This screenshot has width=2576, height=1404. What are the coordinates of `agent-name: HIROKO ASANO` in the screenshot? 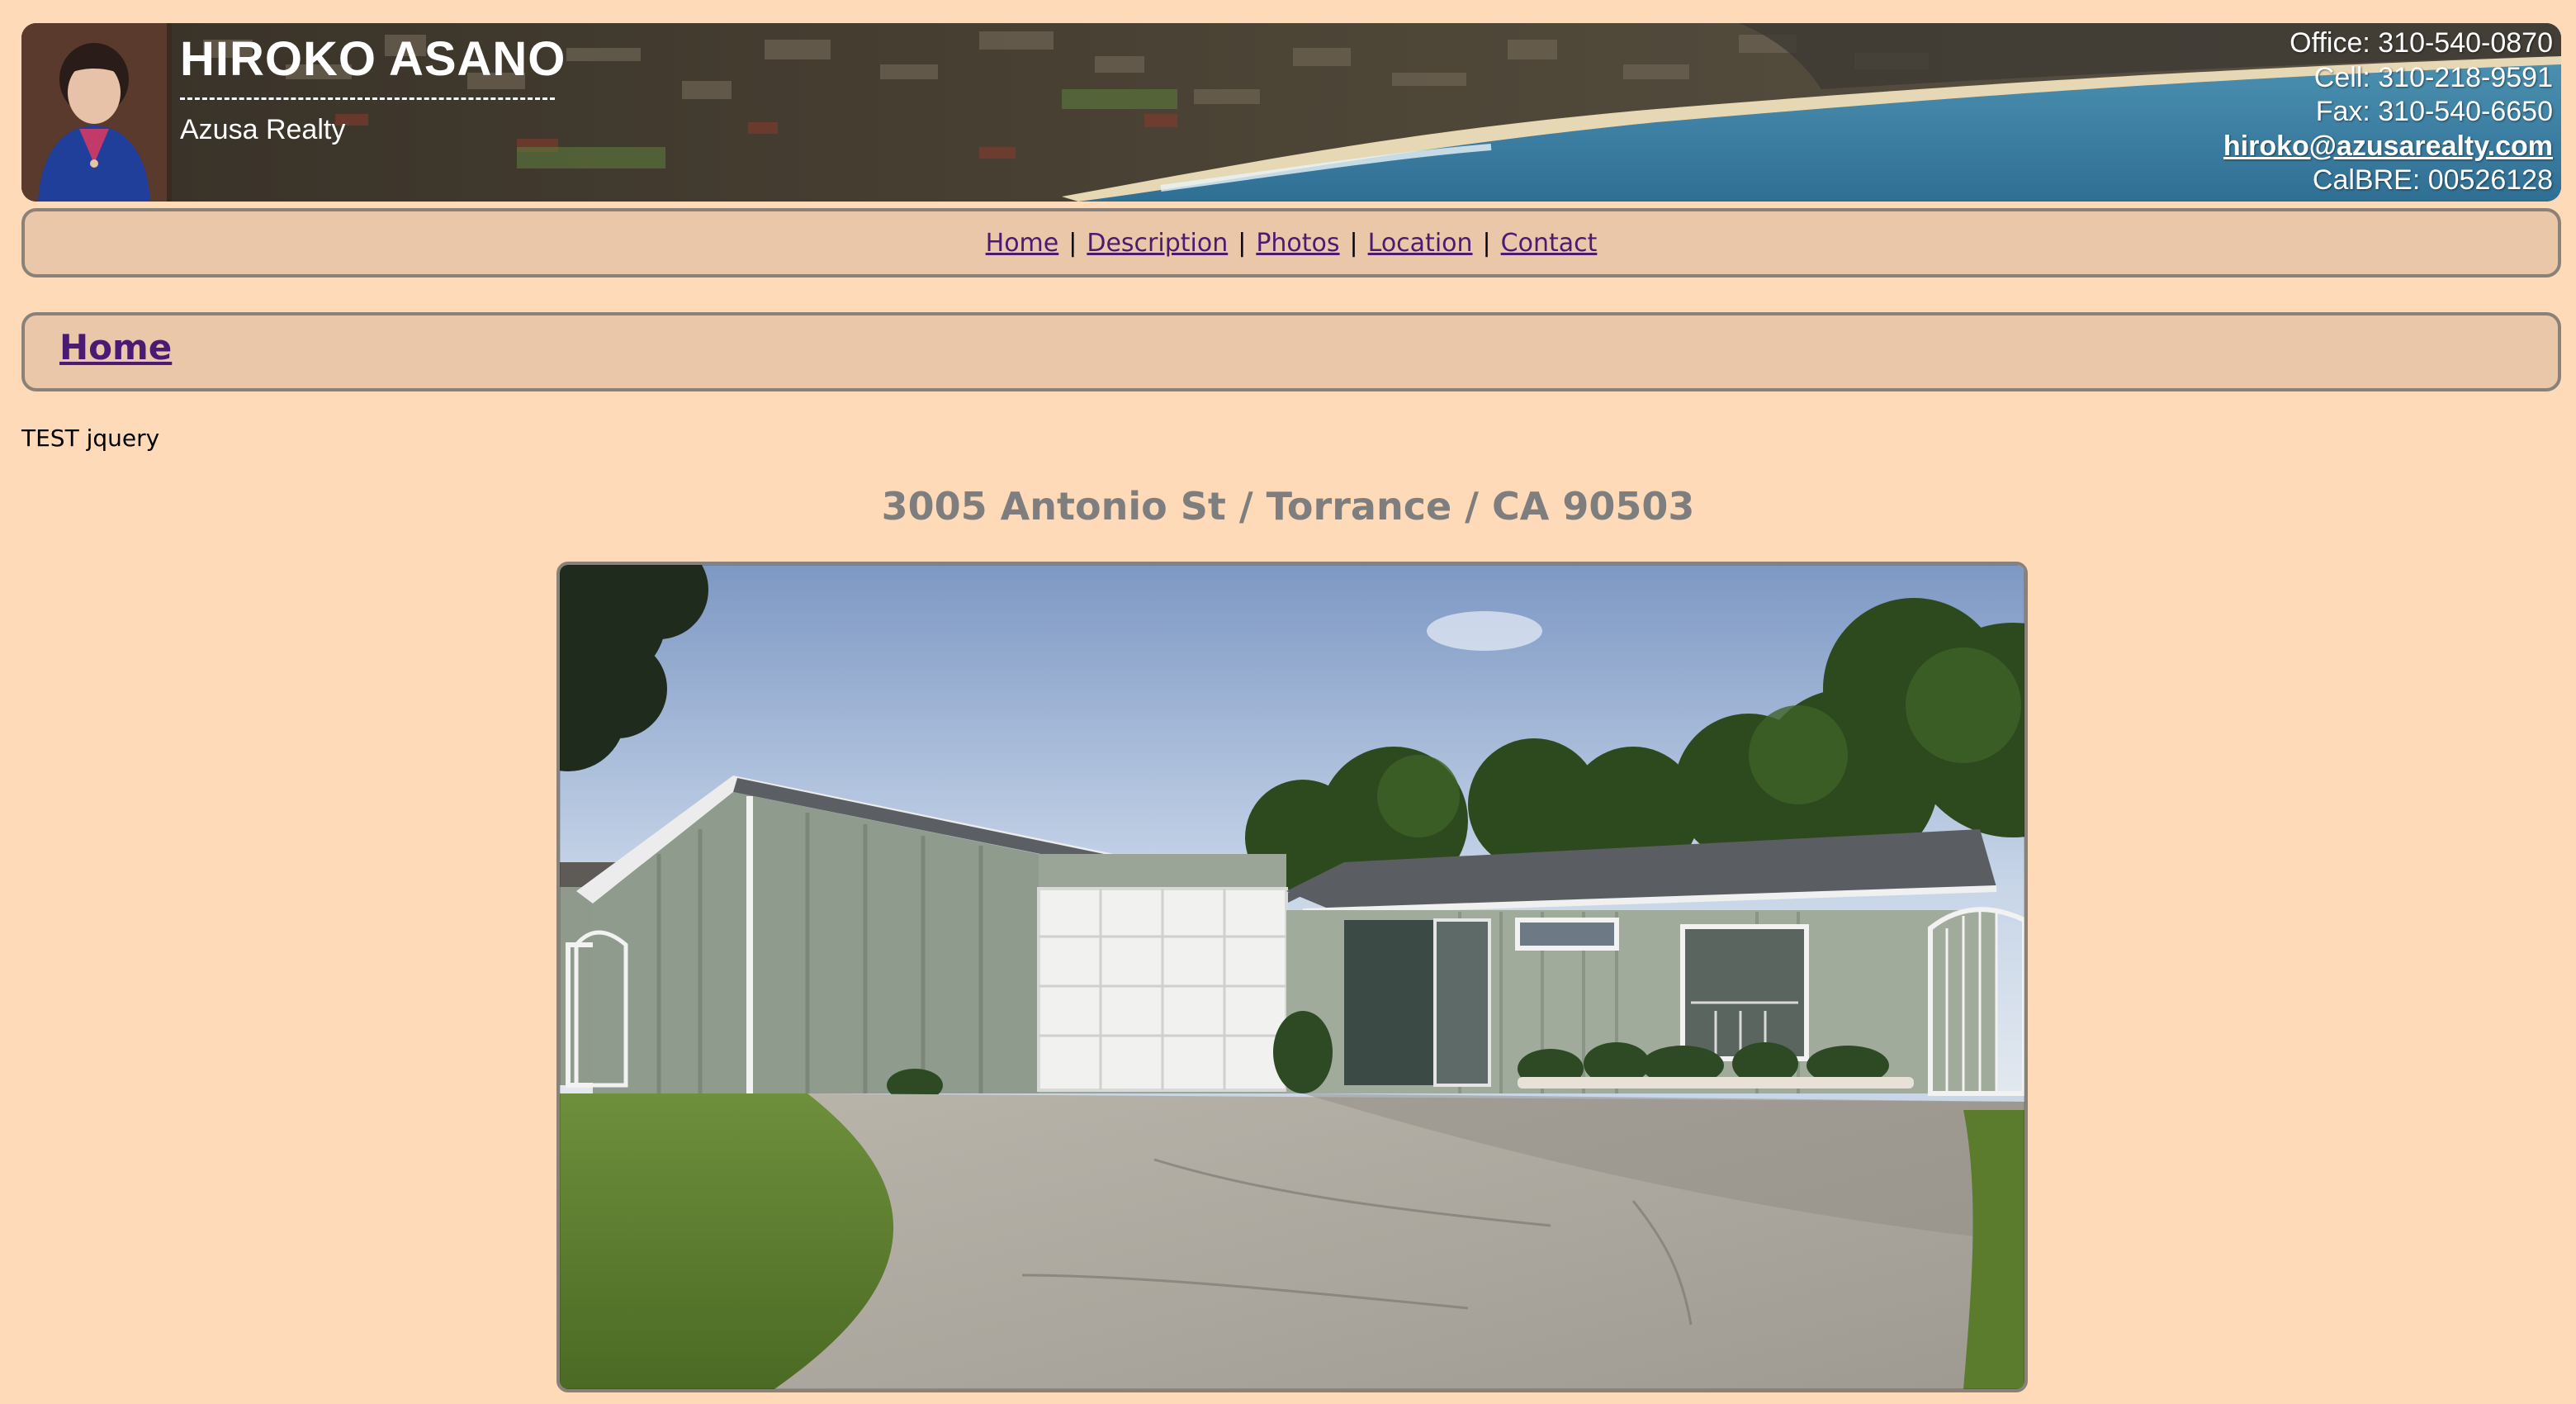 It's located at (373, 59).